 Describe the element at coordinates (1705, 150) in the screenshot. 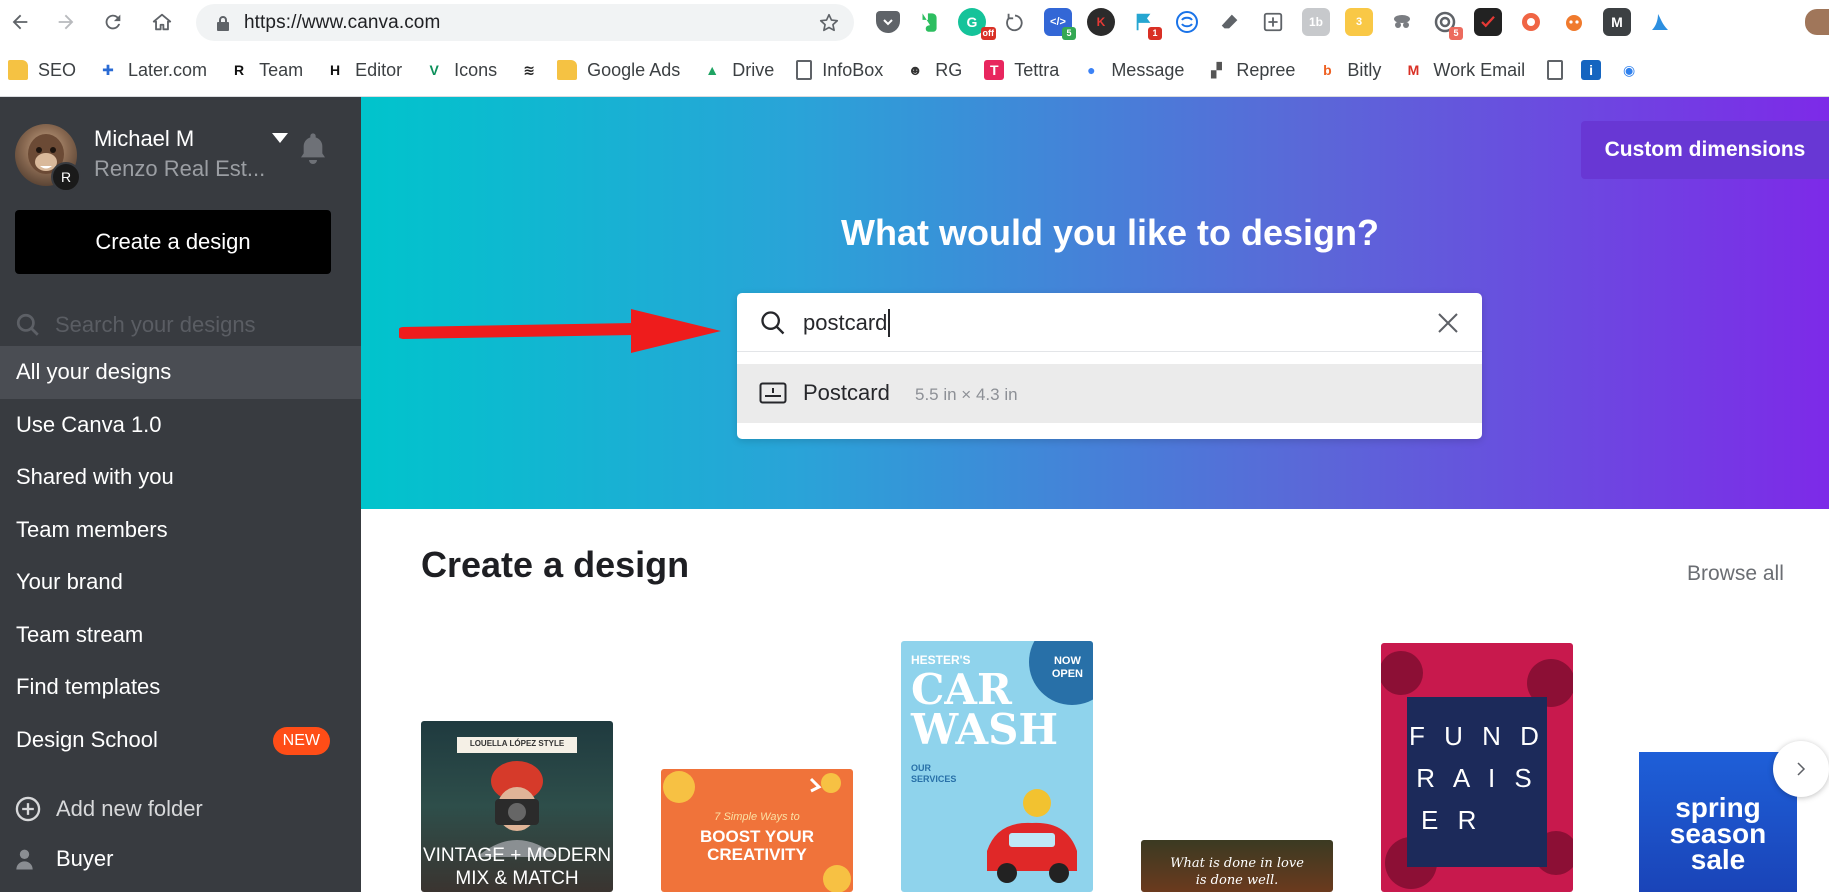

I see `custom-dimensions-button: Custom dimensions` at that location.